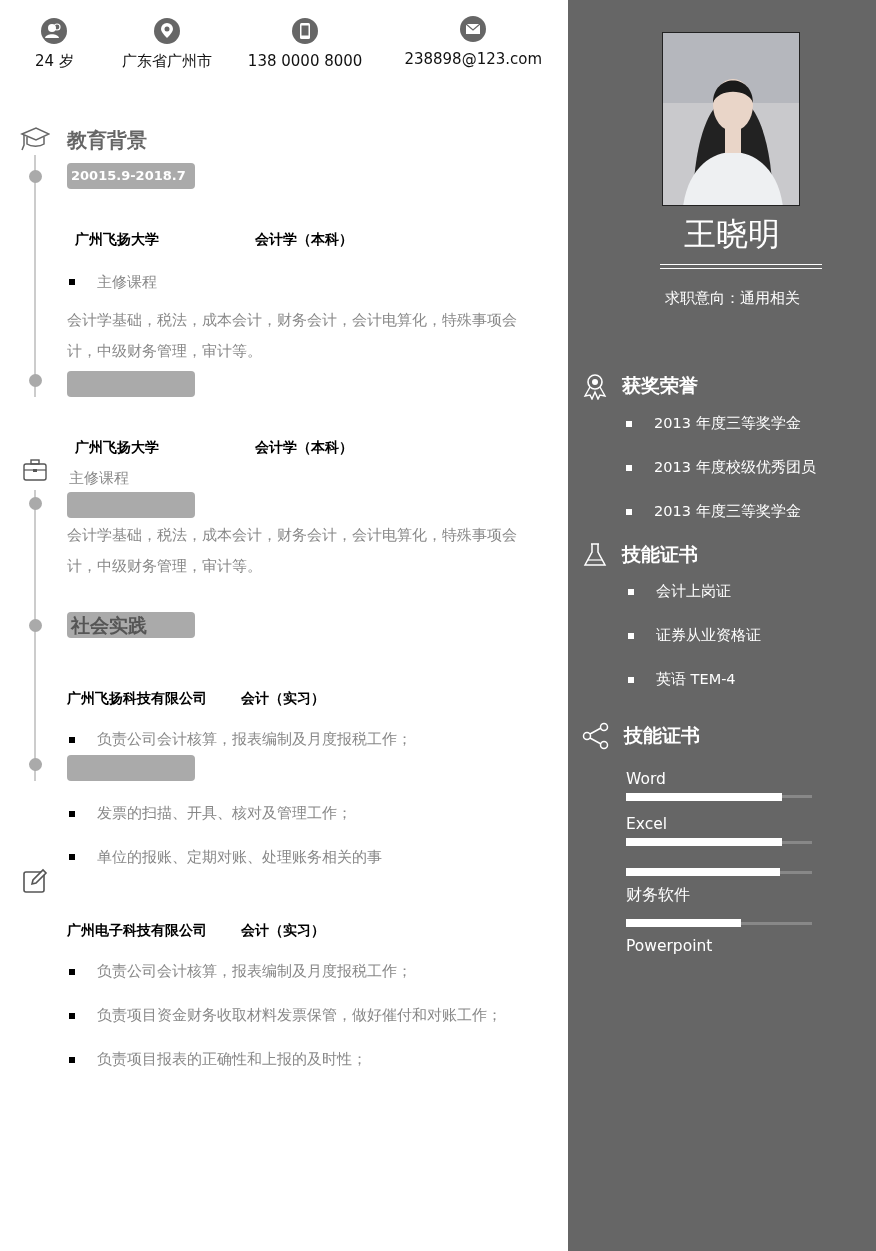 This screenshot has height=1251, width=876. I want to click on skill-label: Powerpoint, so click(670, 947).